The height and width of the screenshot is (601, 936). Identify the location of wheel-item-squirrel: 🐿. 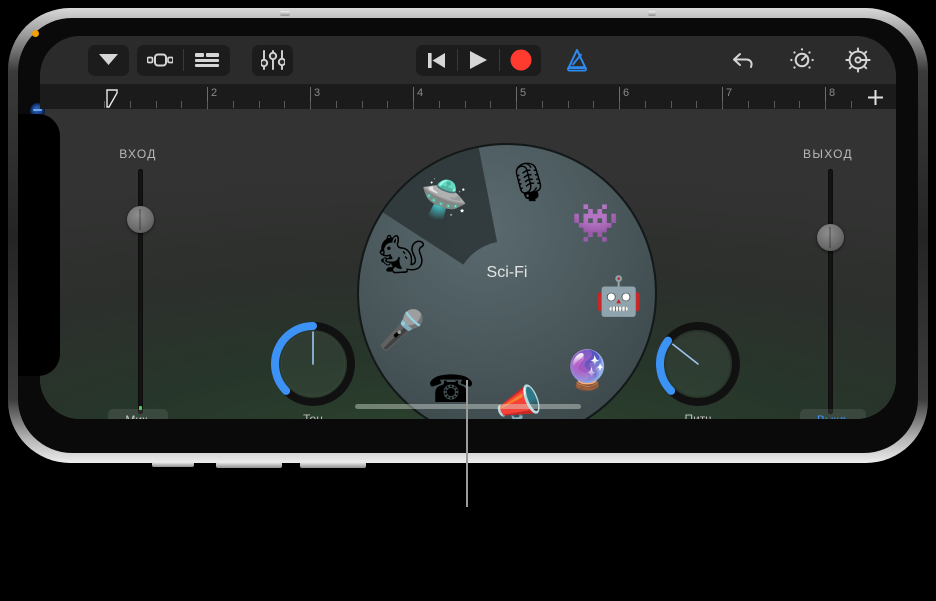
(402, 255).